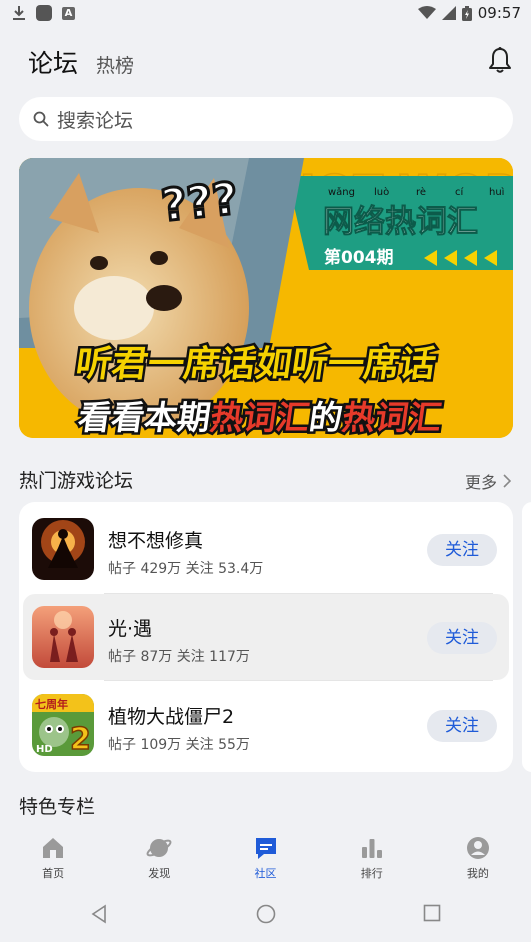 This screenshot has height=942, width=531. Describe the element at coordinates (199, 202) in the screenshot. I see `banner-question-marks: ???` at that location.